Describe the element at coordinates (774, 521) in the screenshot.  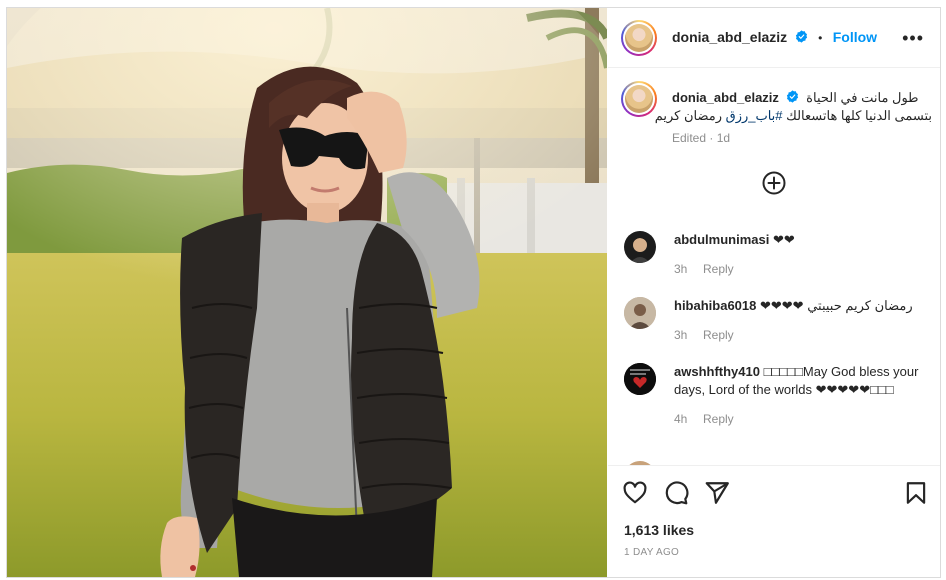
I see `post-actions: 1,613 likes 1 DAY AGO` at that location.